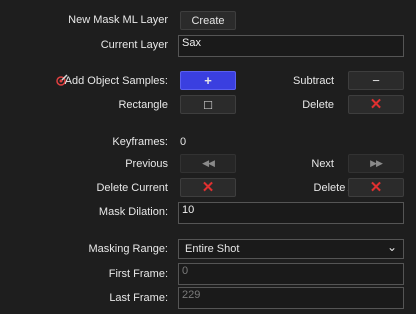 The width and height of the screenshot is (416, 314). Describe the element at coordinates (318, 105) in the screenshot. I see `delete-label: Delete` at that location.